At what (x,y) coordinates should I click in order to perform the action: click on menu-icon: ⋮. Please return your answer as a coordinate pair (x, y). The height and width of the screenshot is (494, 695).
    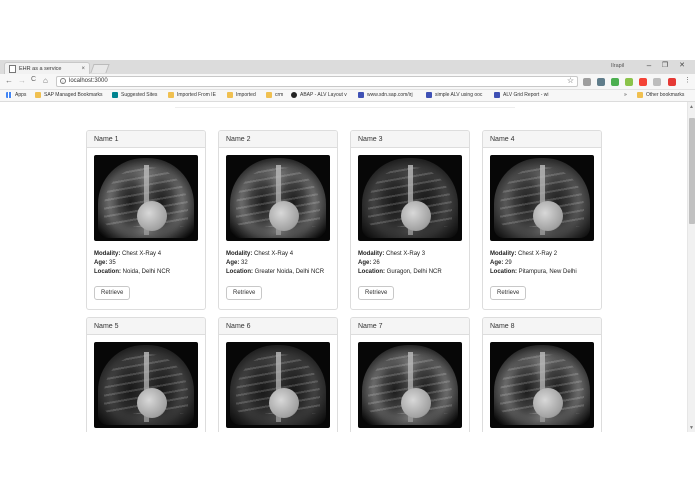
    Looking at the image, I should click on (687, 80).